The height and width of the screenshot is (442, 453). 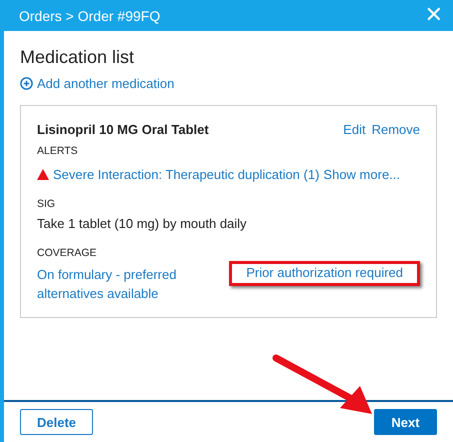 I want to click on section-title: Medication list, so click(x=78, y=57).